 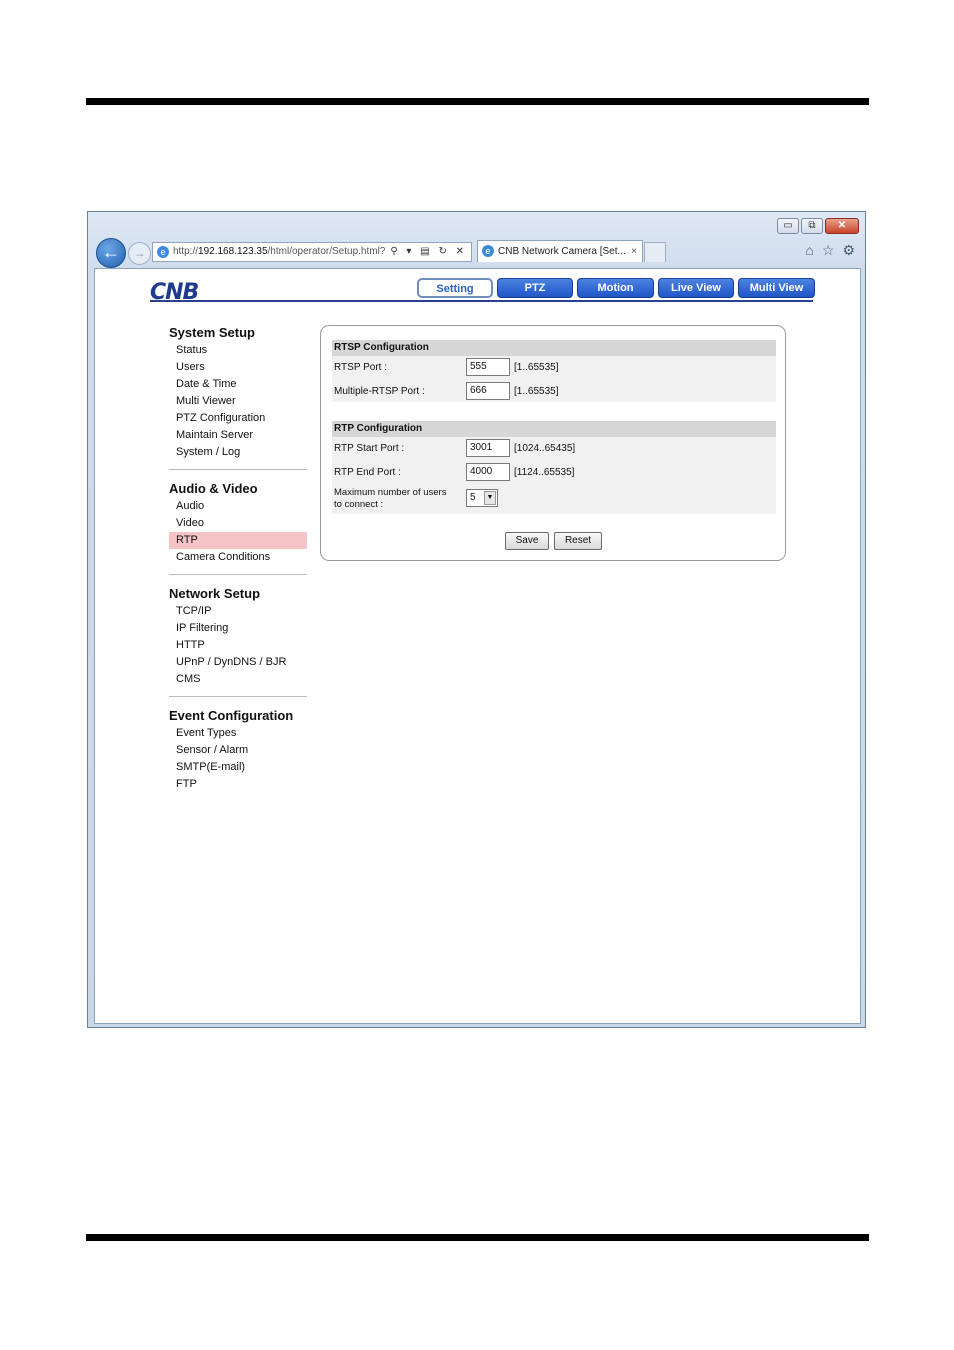 I want to click on multi-rtsp-port-range: [1..65535], so click(x=536, y=391).